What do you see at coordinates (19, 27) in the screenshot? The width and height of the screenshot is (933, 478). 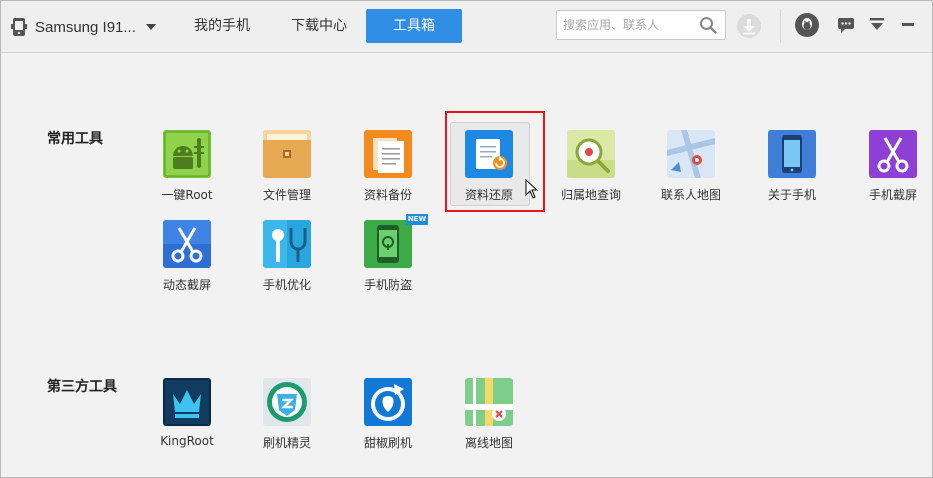 I see `phone-icon` at bounding box center [19, 27].